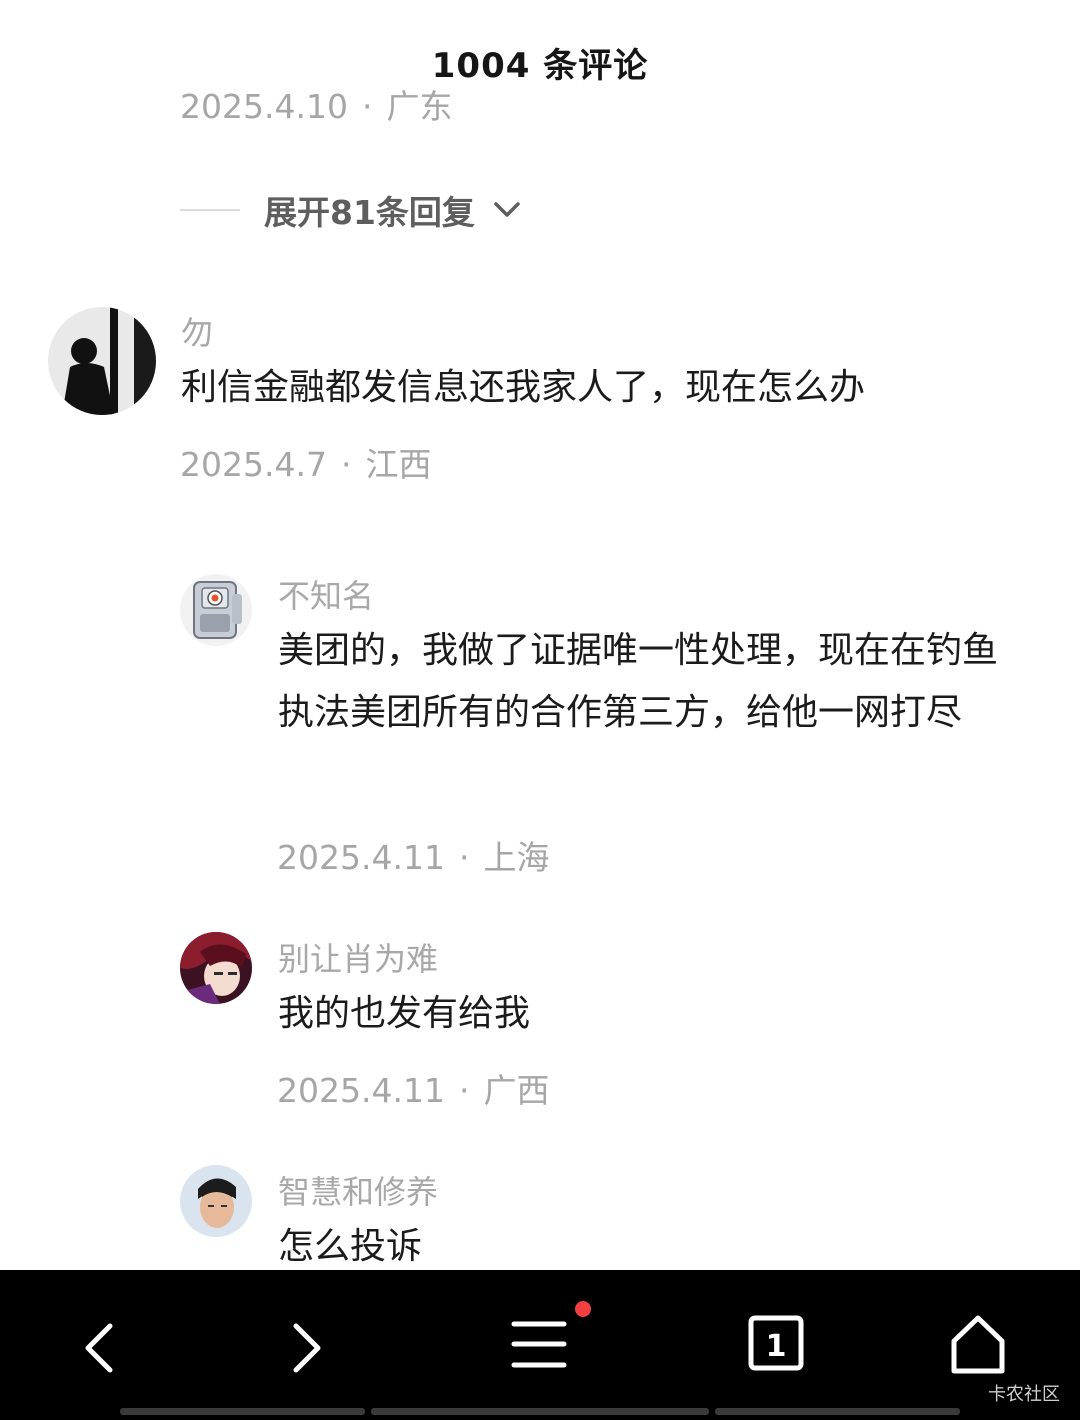 The width and height of the screenshot is (1080, 1420). I want to click on comment-date: 2025.4.10, so click(264, 106).